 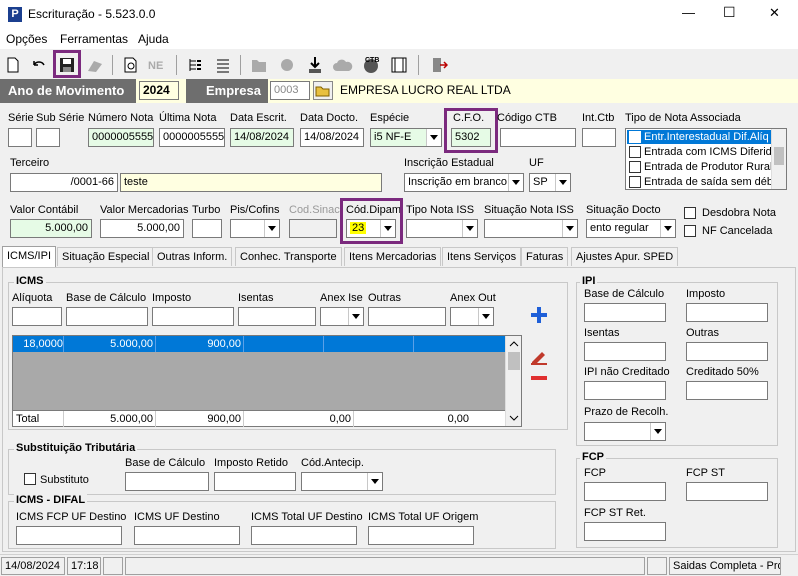 I want to click on ipi-nao-cred-input, so click(x=625, y=390).